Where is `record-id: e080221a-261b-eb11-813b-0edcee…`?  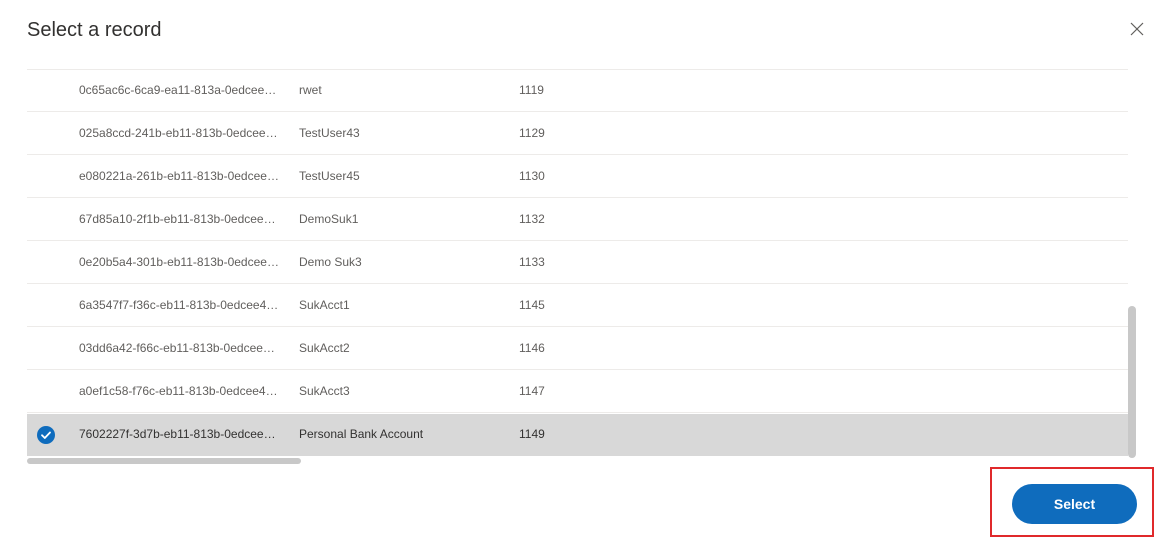
record-id: e080221a-261b-eb11-813b-0edcee… is located at coordinates (179, 176).